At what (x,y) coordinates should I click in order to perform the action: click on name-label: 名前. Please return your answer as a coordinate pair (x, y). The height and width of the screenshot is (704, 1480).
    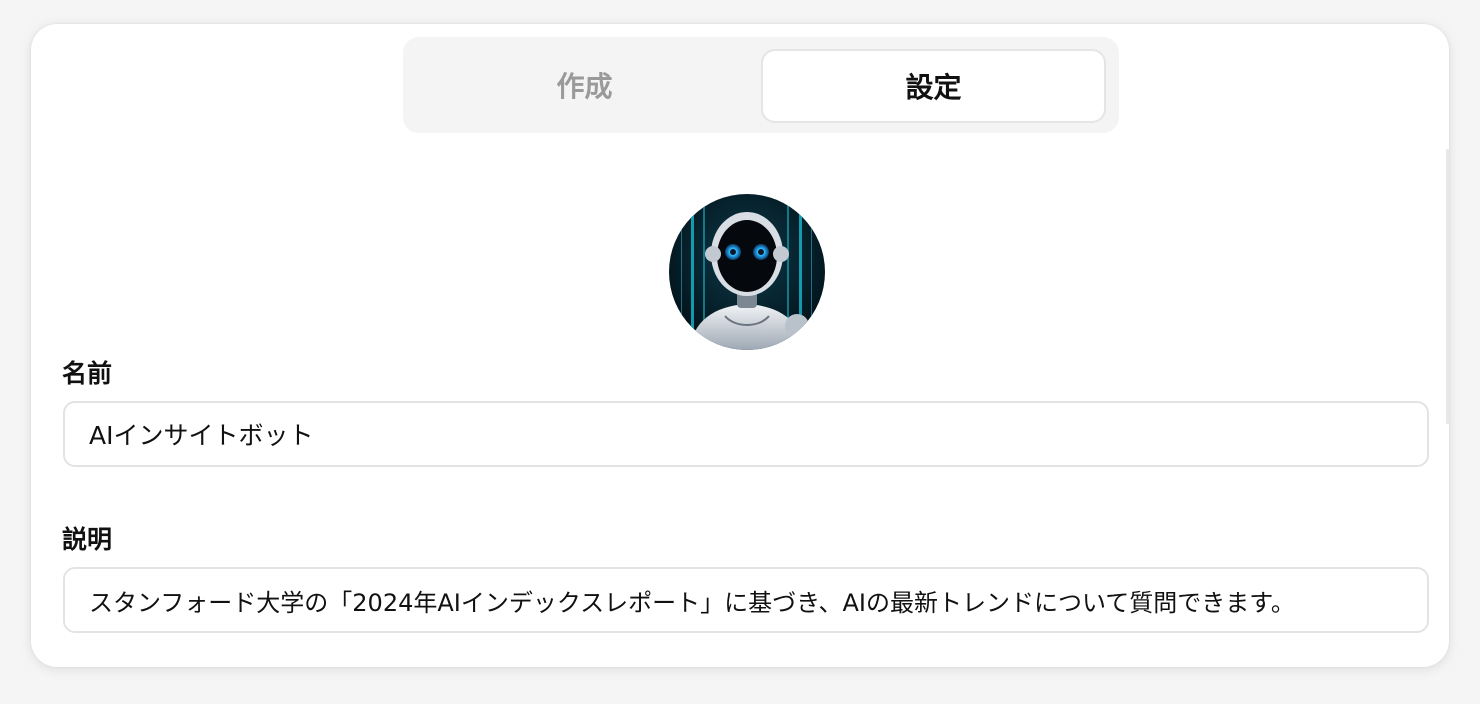
    Looking at the image, I should click on (87, 373).